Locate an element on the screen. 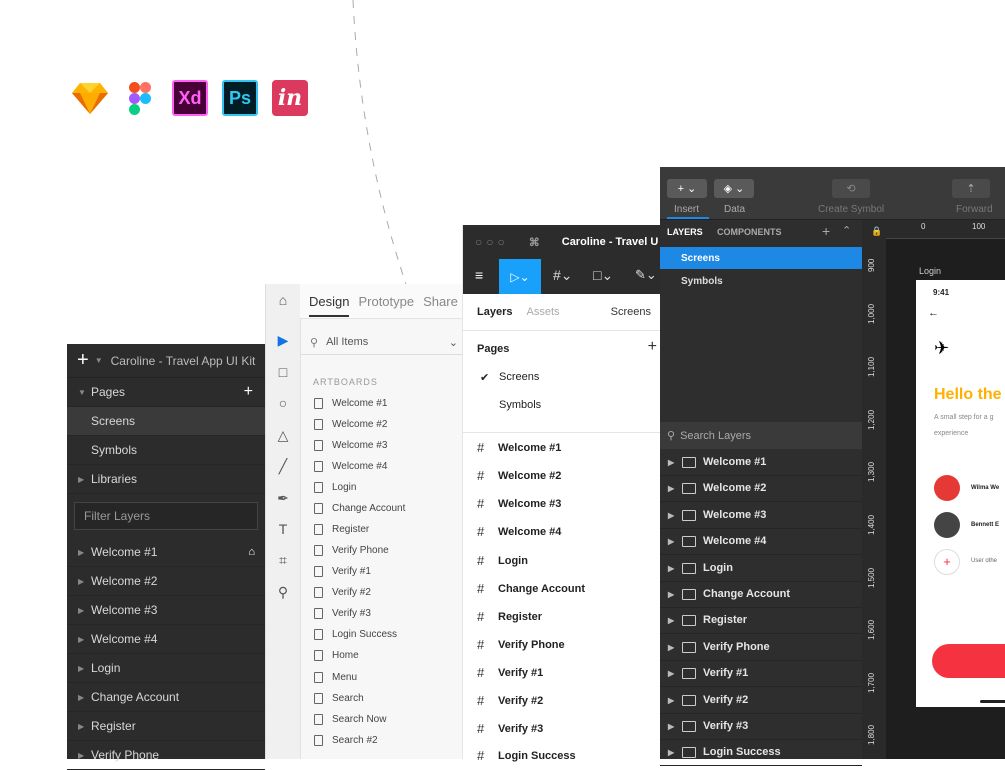 This screenshot has width=1005, height=770. frame-tool-icon: #⌄ is located at coordinates (563, 275).